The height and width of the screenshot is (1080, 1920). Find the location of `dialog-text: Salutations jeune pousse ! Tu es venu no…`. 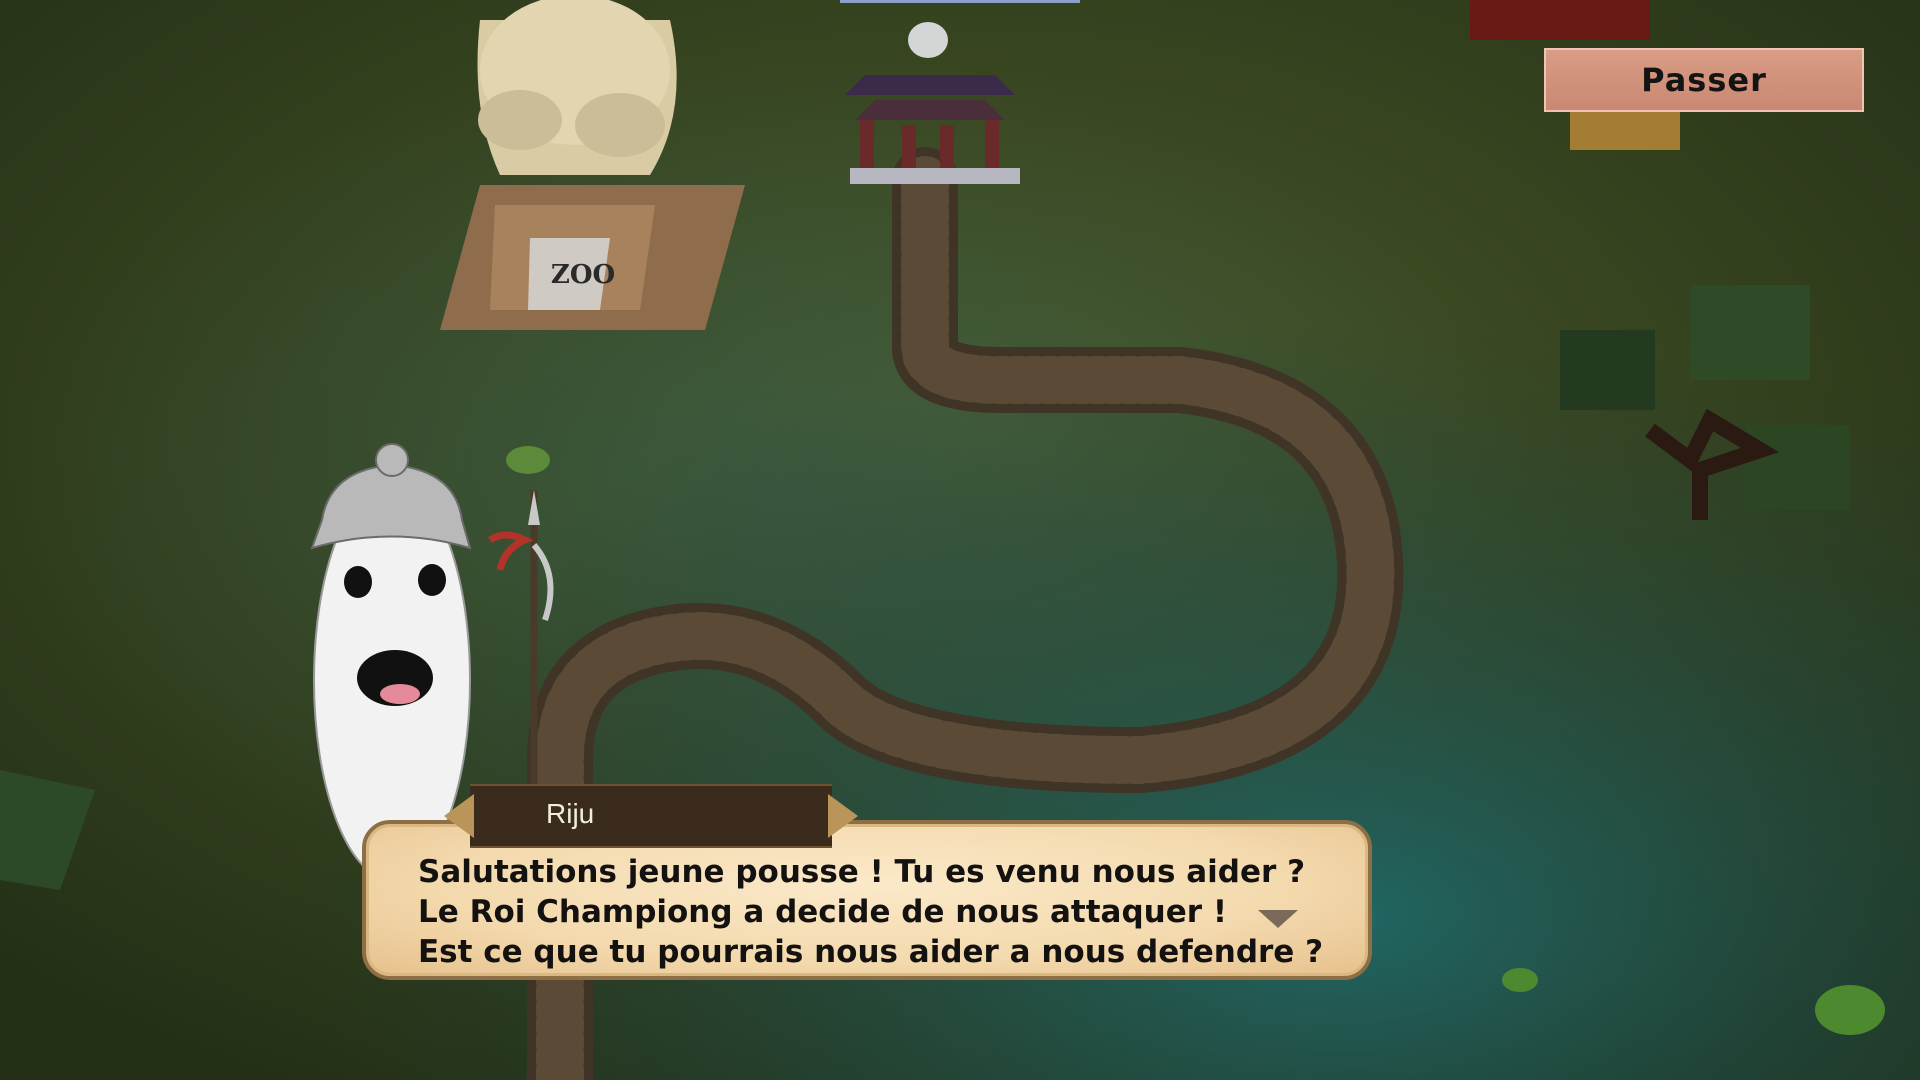

dialog-text: Salutations jeune pousse ! Tu es venu no… is located at coordinates (871, 912).